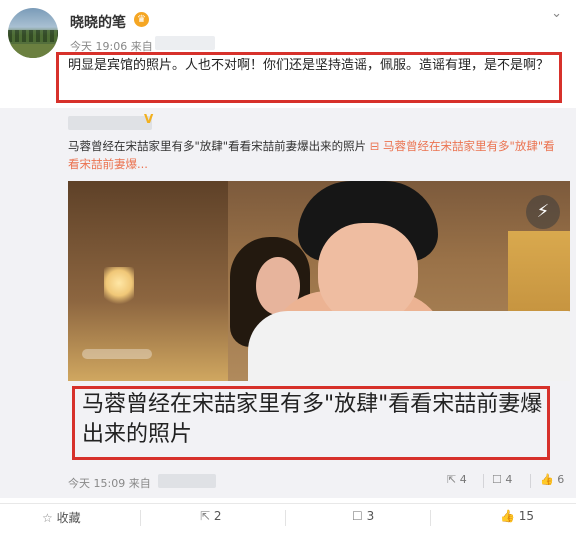 The height and width of the screenshot is (533, 576). What do you see at coordinates (185, 43) in the screenshot?
I see `source-blurred` at bounding box center [185, 43].